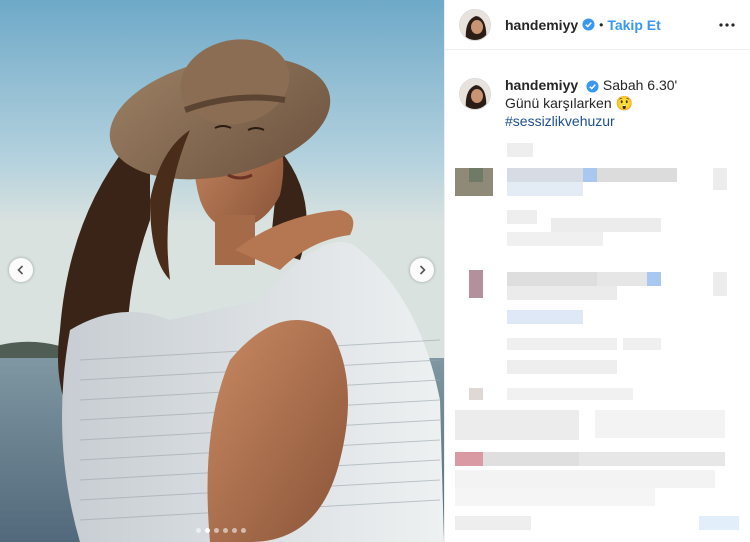 The width and height of the screenshot is (750, 542). I want to click on hashtag-link: #sessizlikvehuzur, so click(560, 121).